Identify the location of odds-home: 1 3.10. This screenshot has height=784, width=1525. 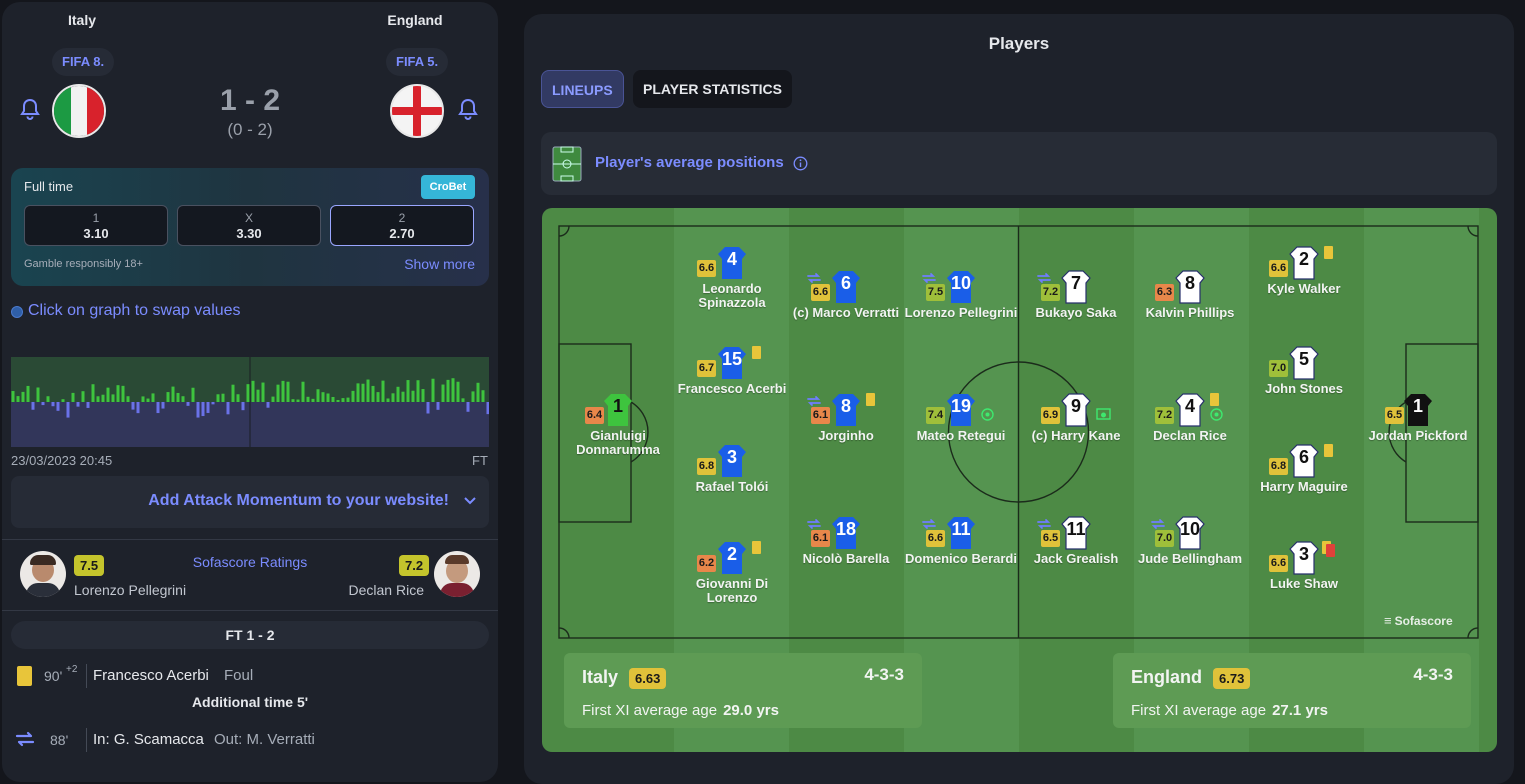
(96, 225).